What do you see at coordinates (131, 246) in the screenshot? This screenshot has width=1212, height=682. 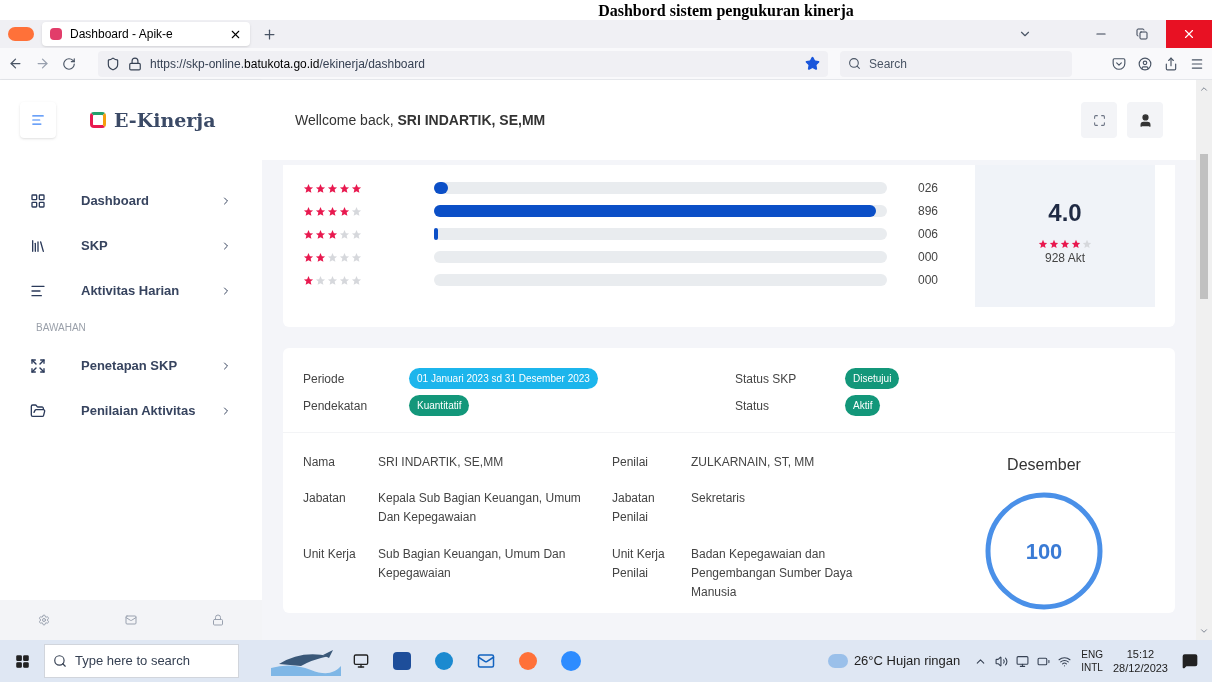 I see `sidebar-item: SKP` at bounding box center [131, 246].